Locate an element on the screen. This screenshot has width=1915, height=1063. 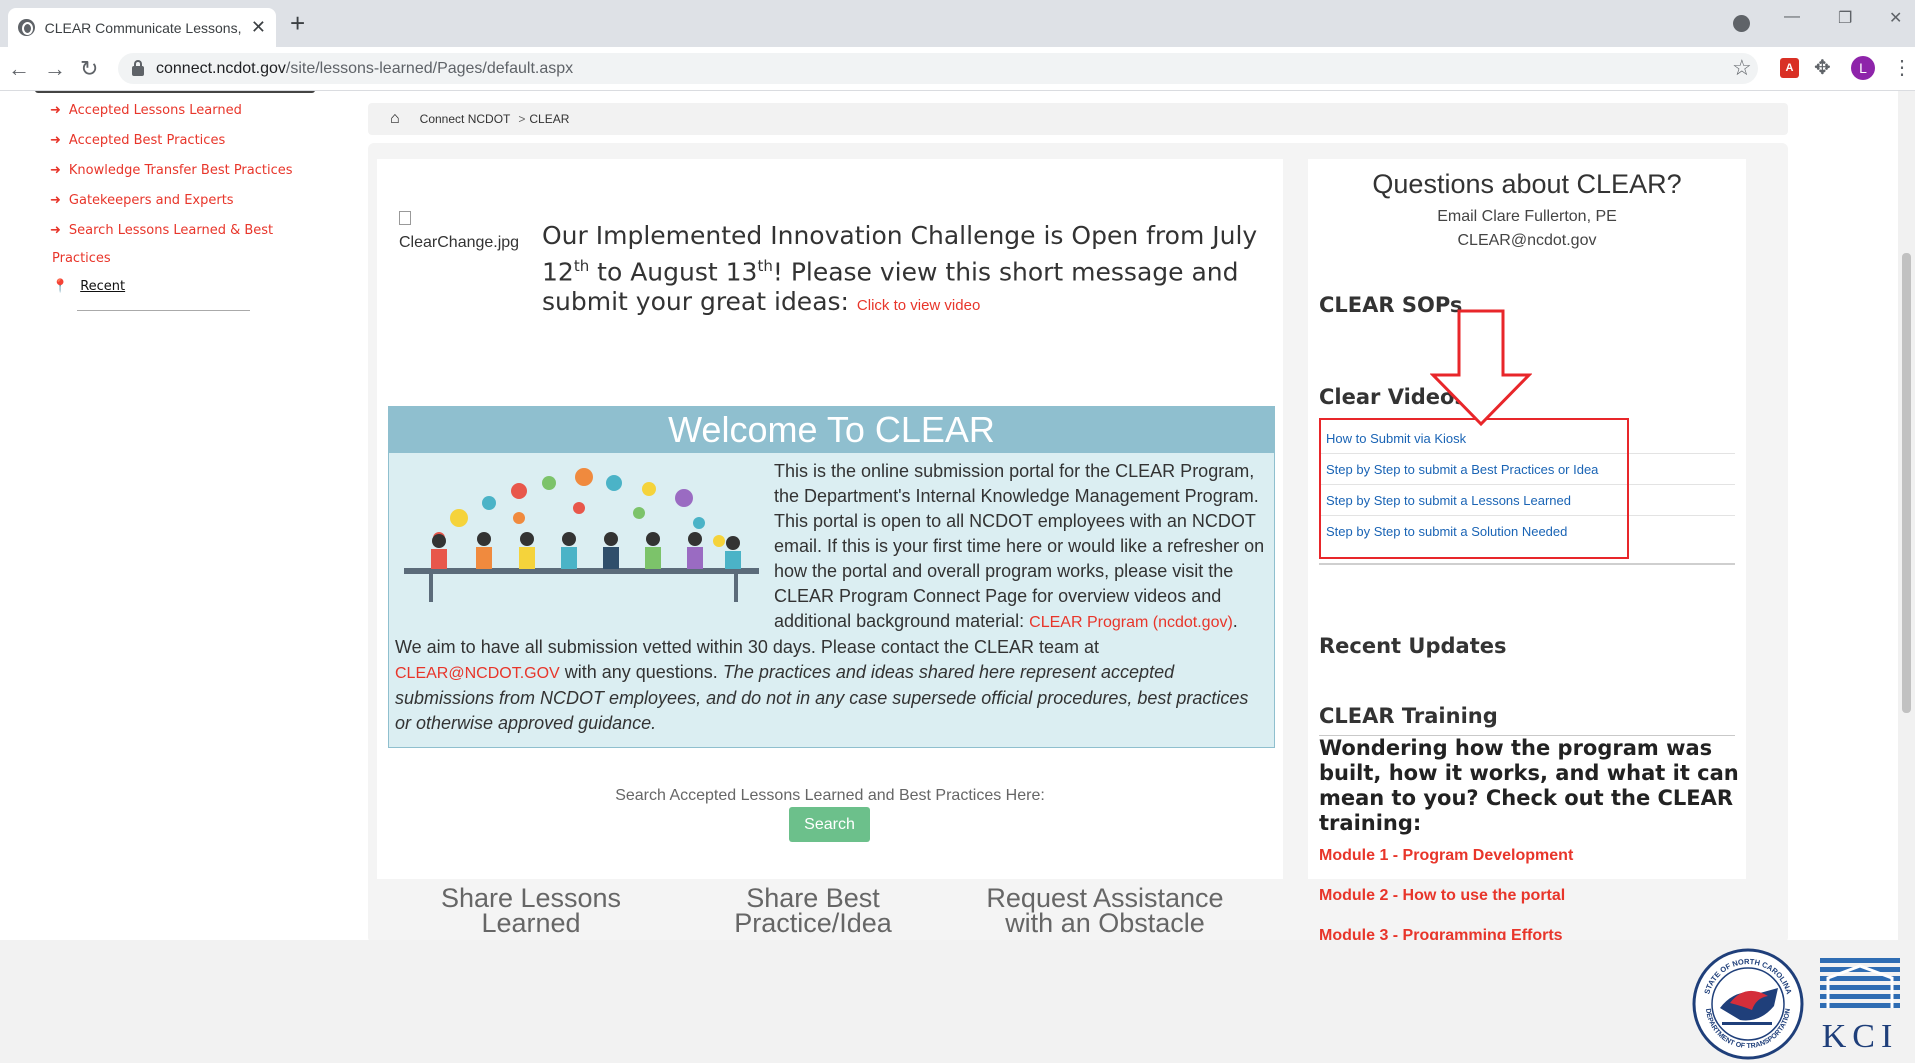
forward-icon: → is located at coordinates (55, 69).